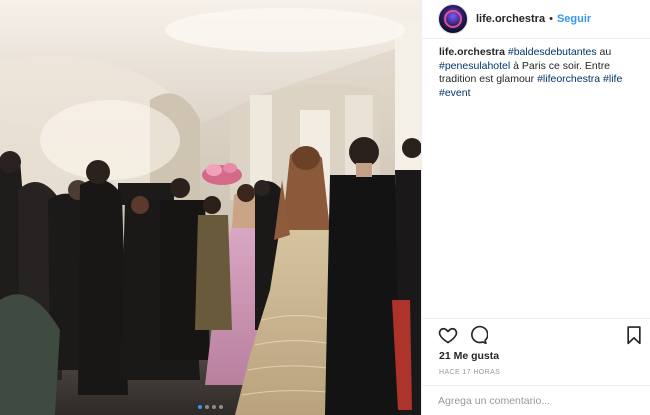  Describe the element at coordinates (536, 318) in the screenshot. I see `actions-divider` at that location.